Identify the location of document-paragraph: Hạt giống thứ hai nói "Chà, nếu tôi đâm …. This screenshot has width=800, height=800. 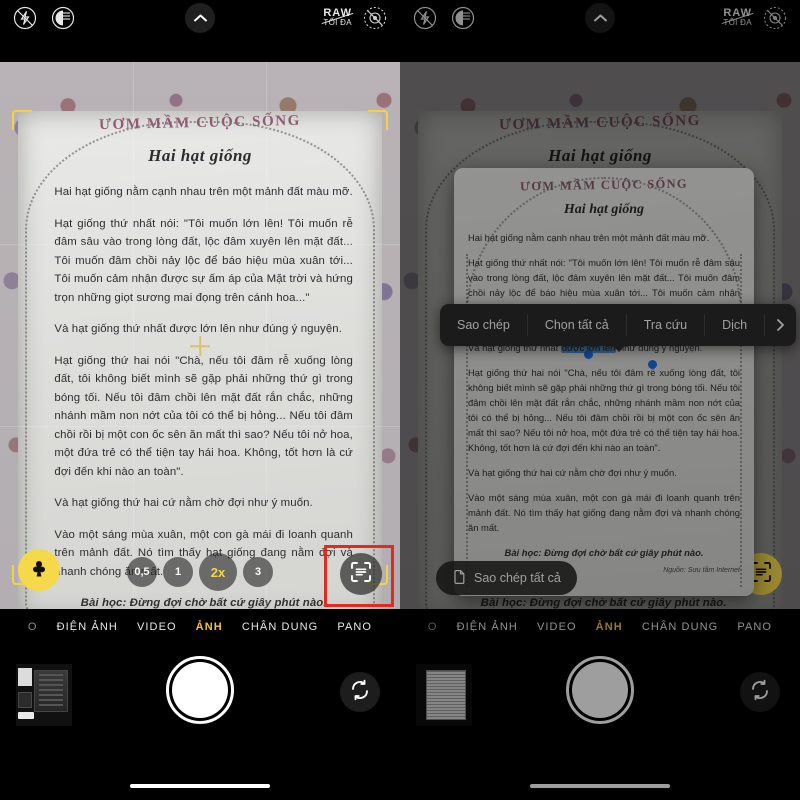
(203, 416).